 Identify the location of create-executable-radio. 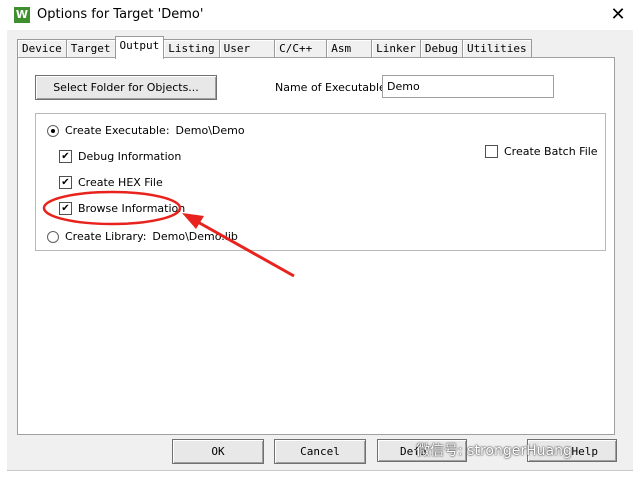
(53, 130).